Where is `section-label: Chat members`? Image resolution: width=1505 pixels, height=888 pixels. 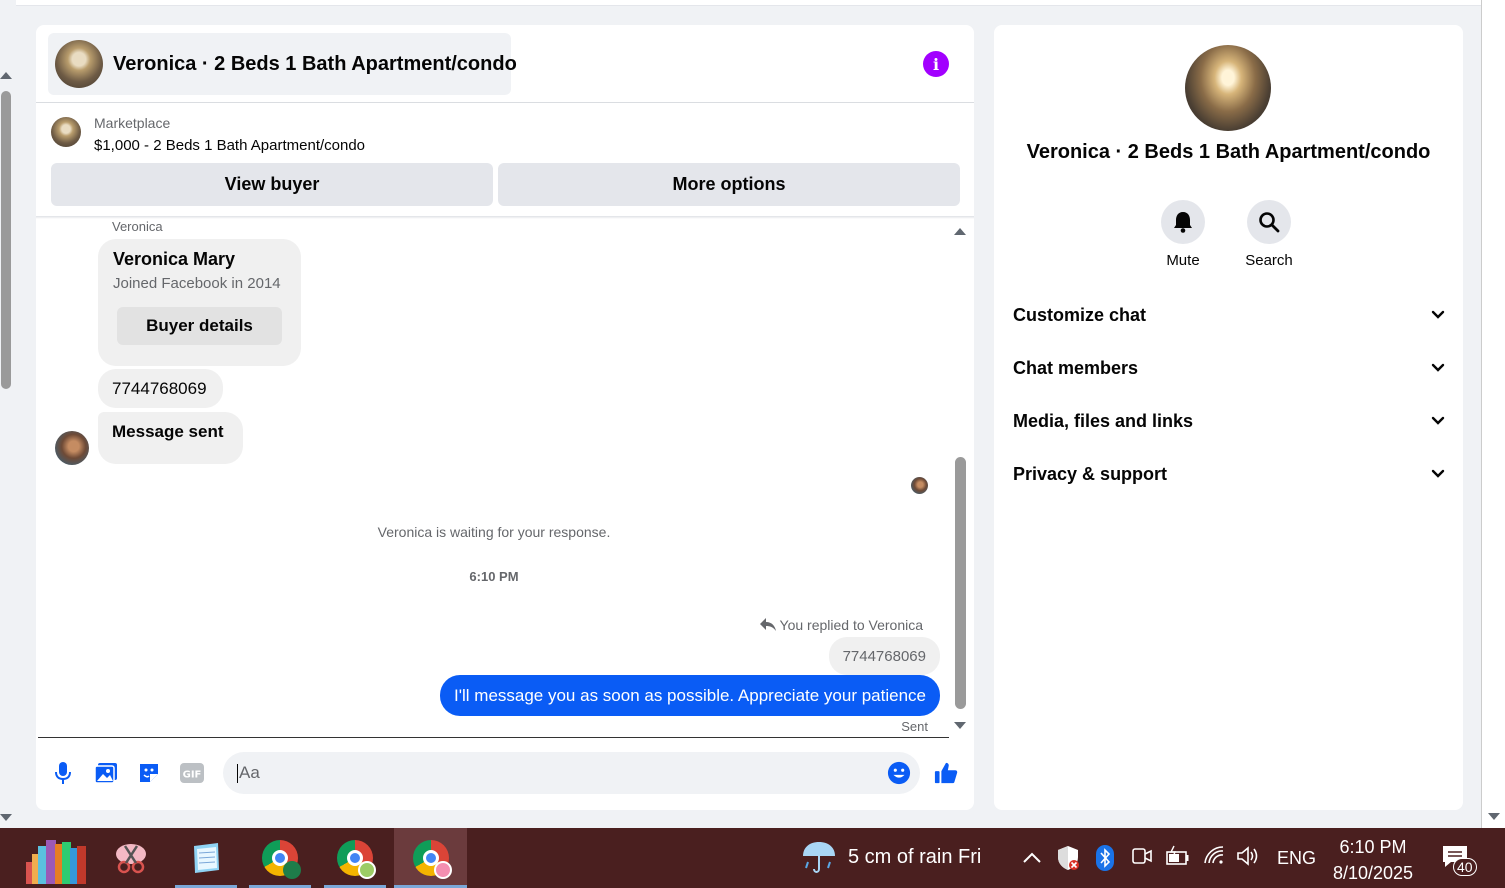
section-label: Chat members is located at coordinates (1076, 367).